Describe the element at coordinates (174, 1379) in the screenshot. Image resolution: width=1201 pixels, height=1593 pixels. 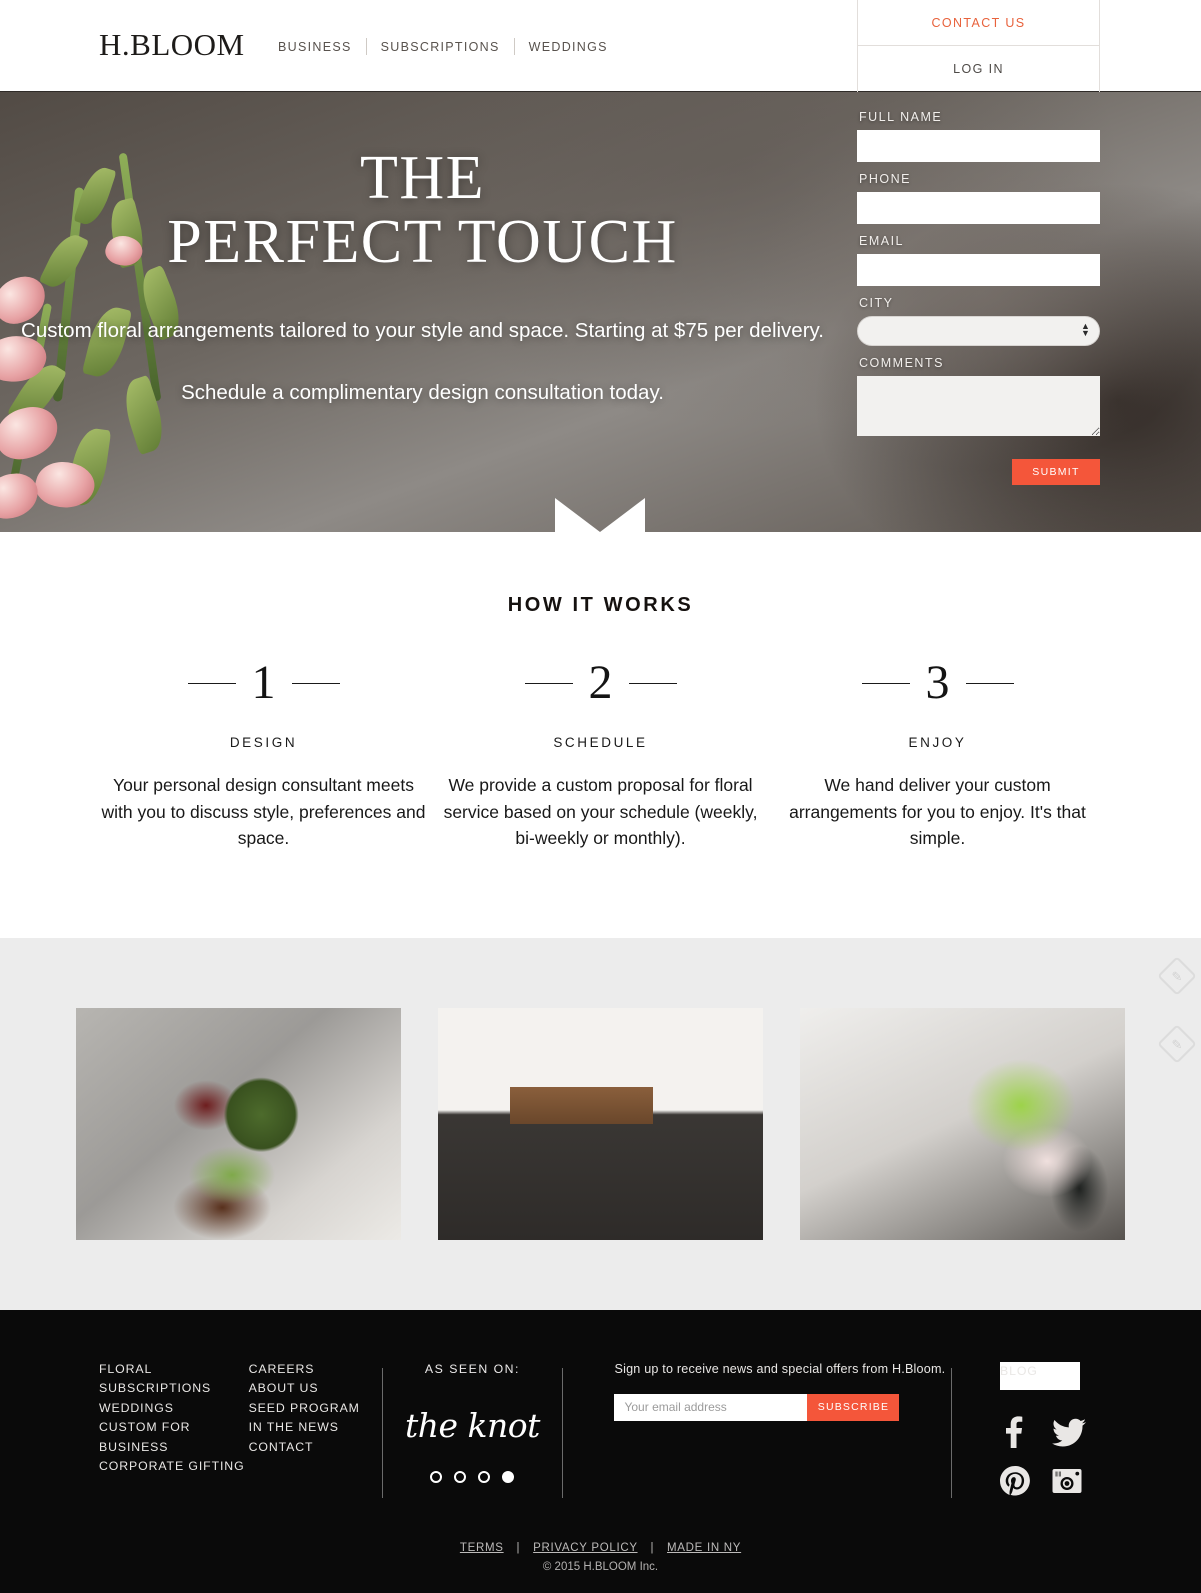
I see `footer-link-floral-subscriptions: FLORAL SUBSCRIPTIONS` at that location.